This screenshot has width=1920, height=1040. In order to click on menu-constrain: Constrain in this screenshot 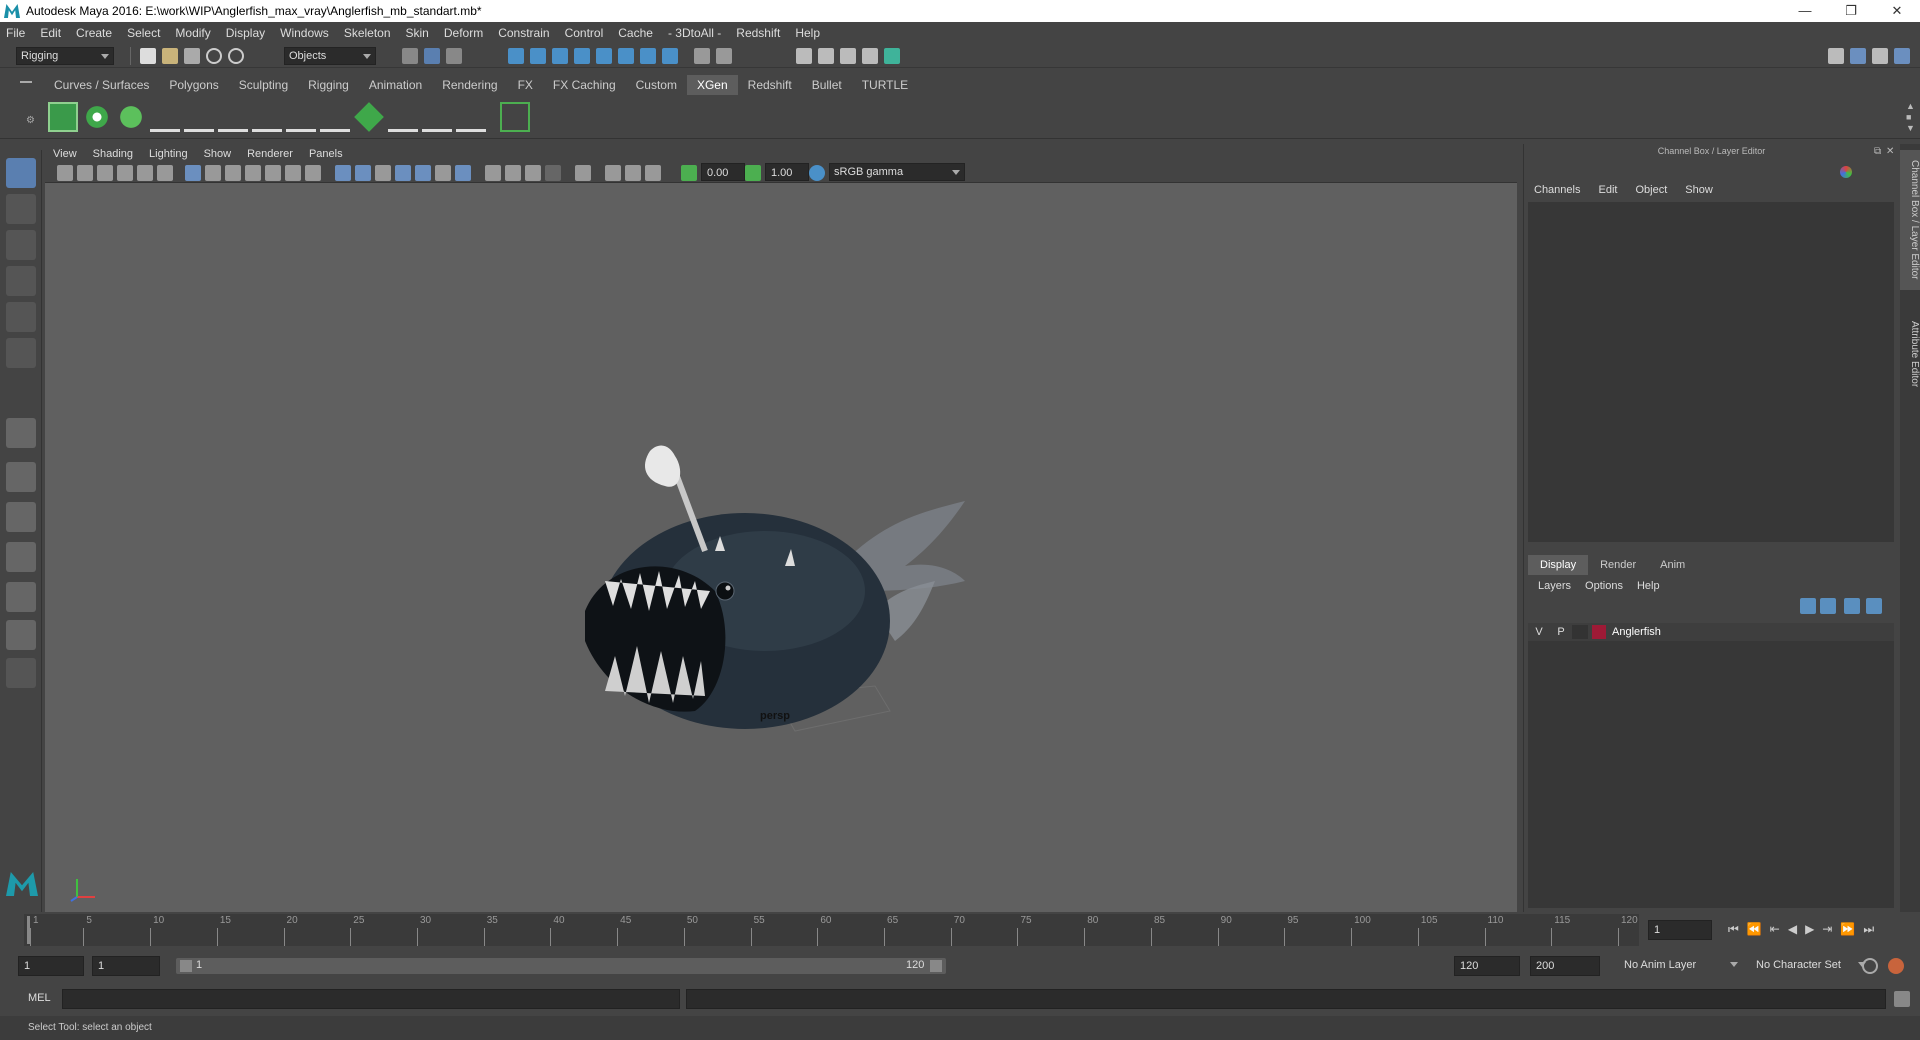, I will do `click(523, 33)`.